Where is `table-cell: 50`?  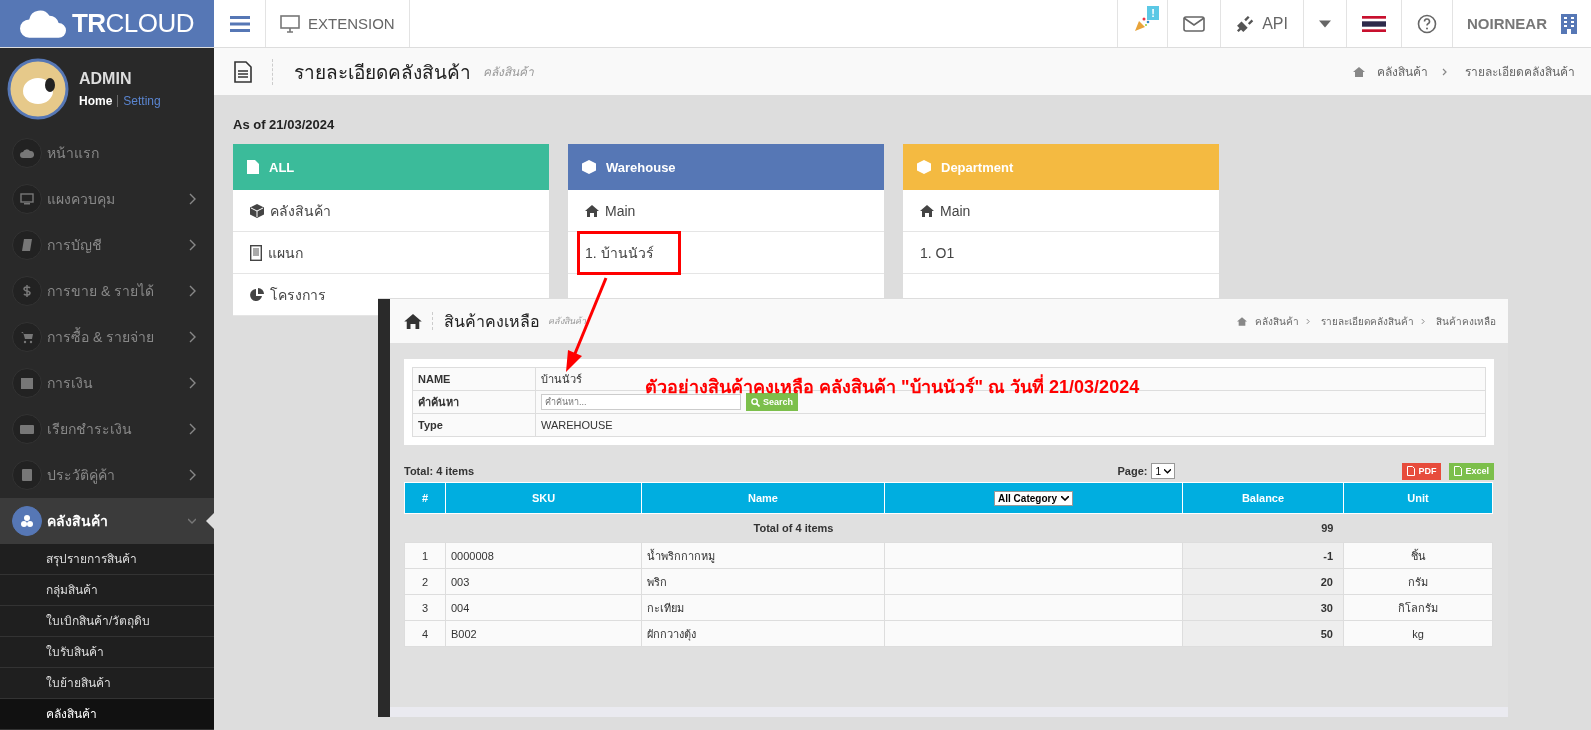 table-cell: 50 is located at coordinates (1263, 633).